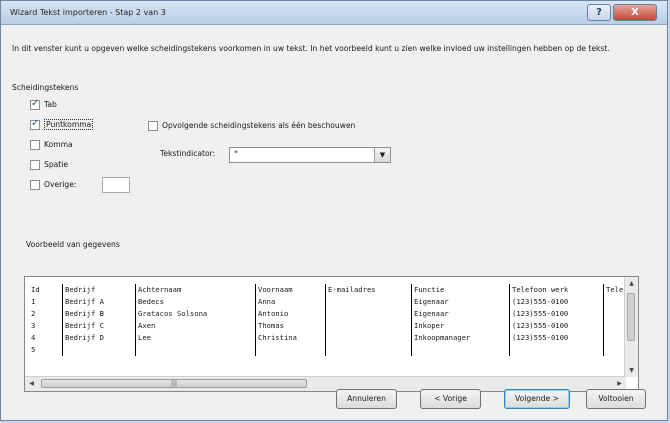 This screenshot has width=670, height=423. Describe the element at coordinates (271, 325) in the screenshot. I see `preview-cell: Thomas` at that location.